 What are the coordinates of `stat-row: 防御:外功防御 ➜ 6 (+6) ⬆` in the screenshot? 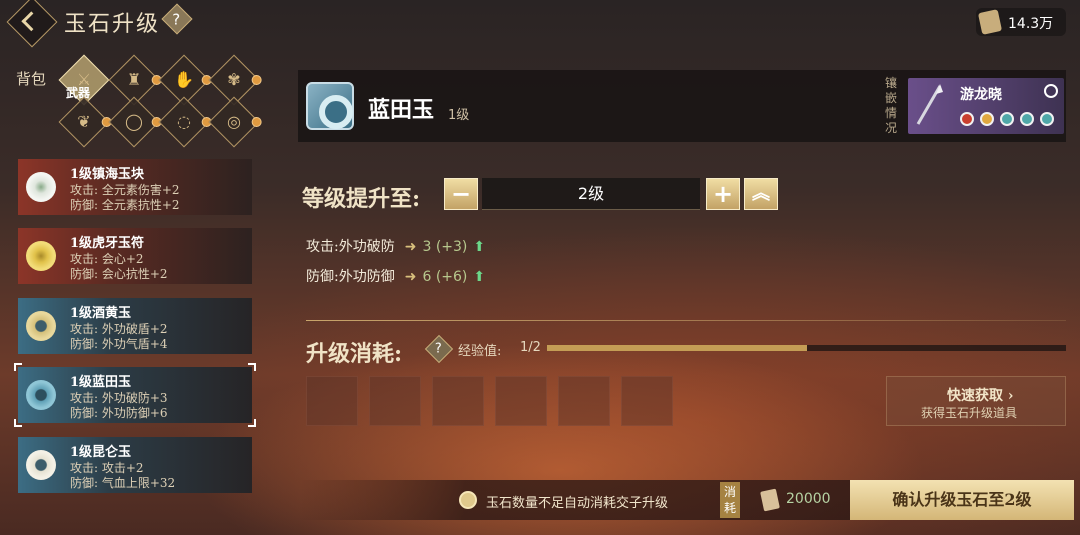 It's located at (395, 276).